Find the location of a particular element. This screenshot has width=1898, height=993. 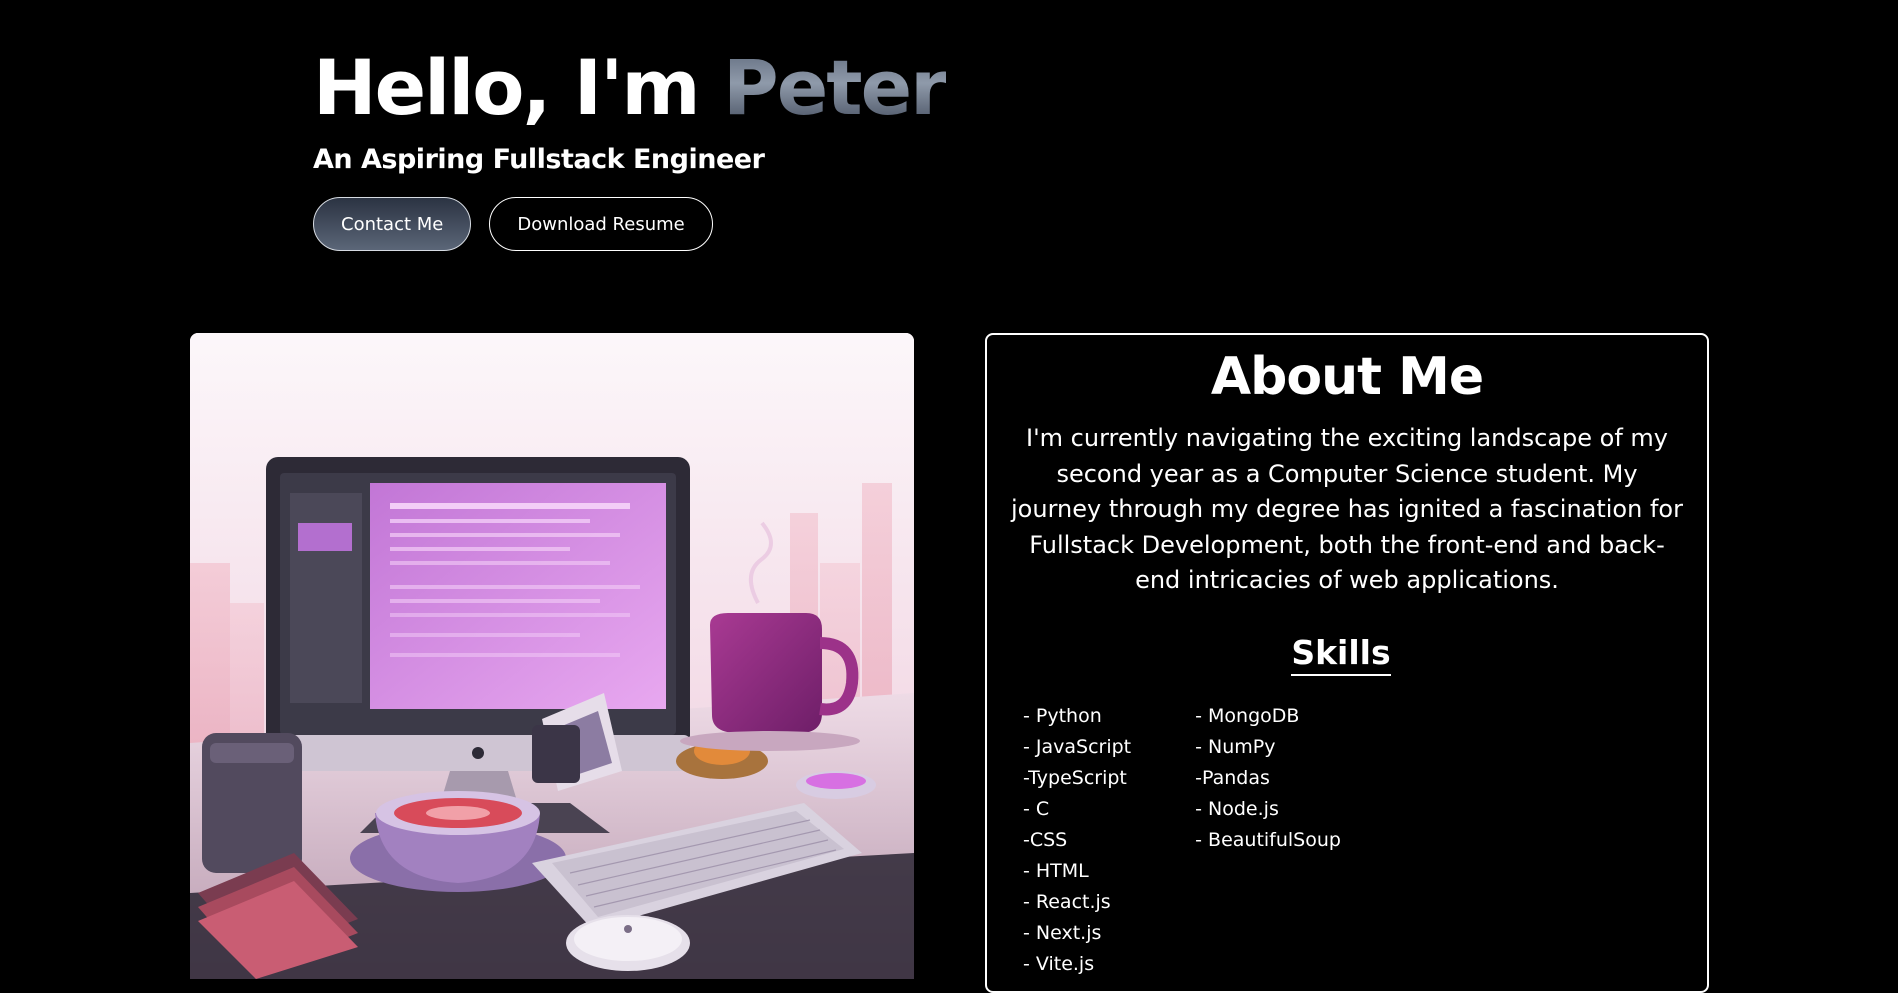

hero-title: Hello, I'm Peter is located at coordinates (630, 88).